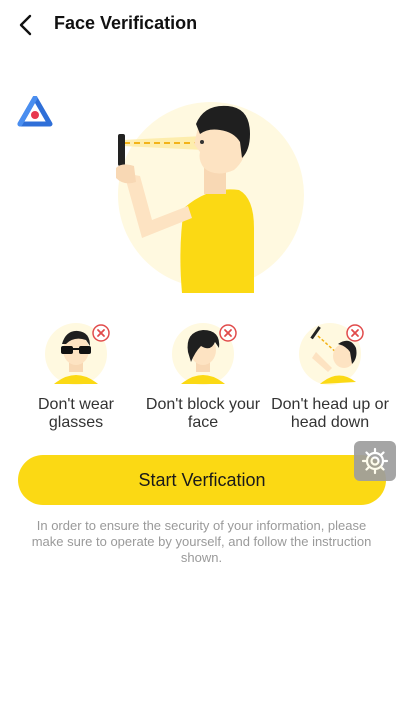  I want to click on no-glasses-avatar, so click(77, 354).